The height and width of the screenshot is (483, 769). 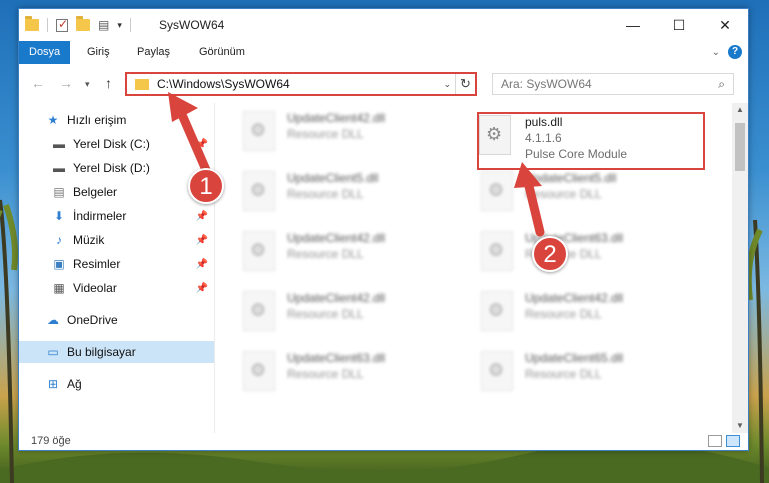 What do you see at coordinates (633, 25) in the screenshot?
I see `minimize-button: —` at bounding box center [633, 25].